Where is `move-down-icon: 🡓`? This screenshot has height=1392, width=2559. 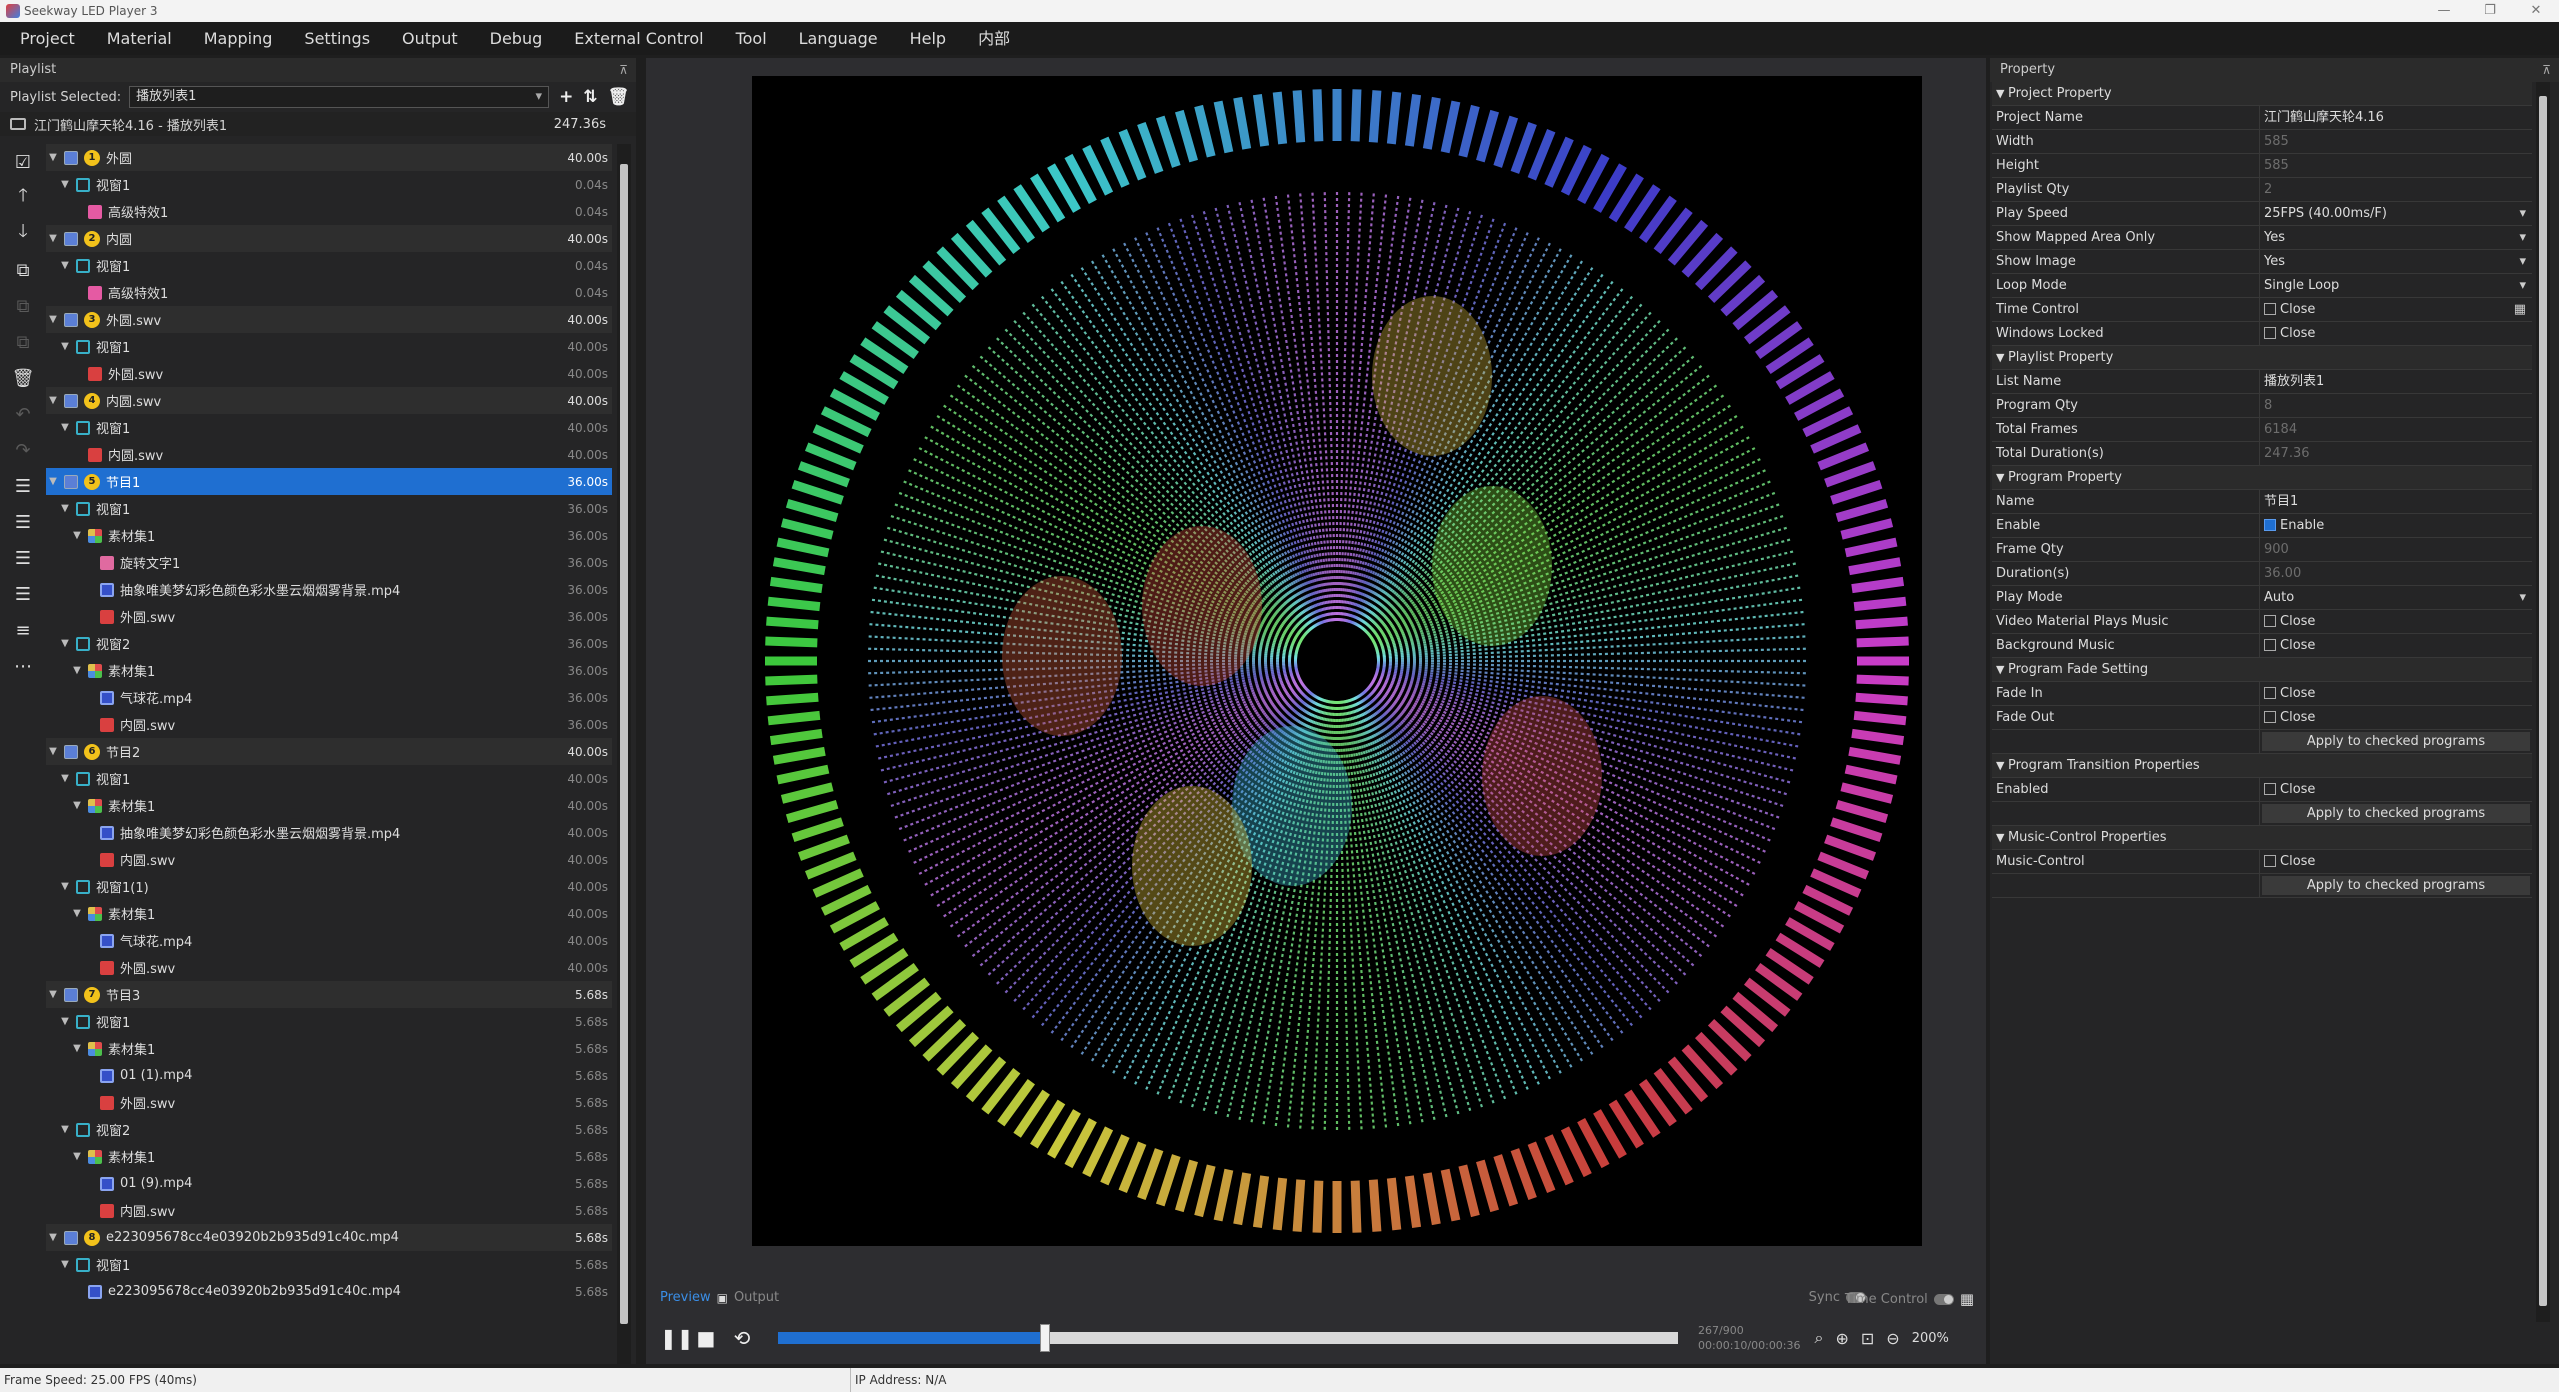
move-down-icon: 🡓 is located at coordinates (23, 234).